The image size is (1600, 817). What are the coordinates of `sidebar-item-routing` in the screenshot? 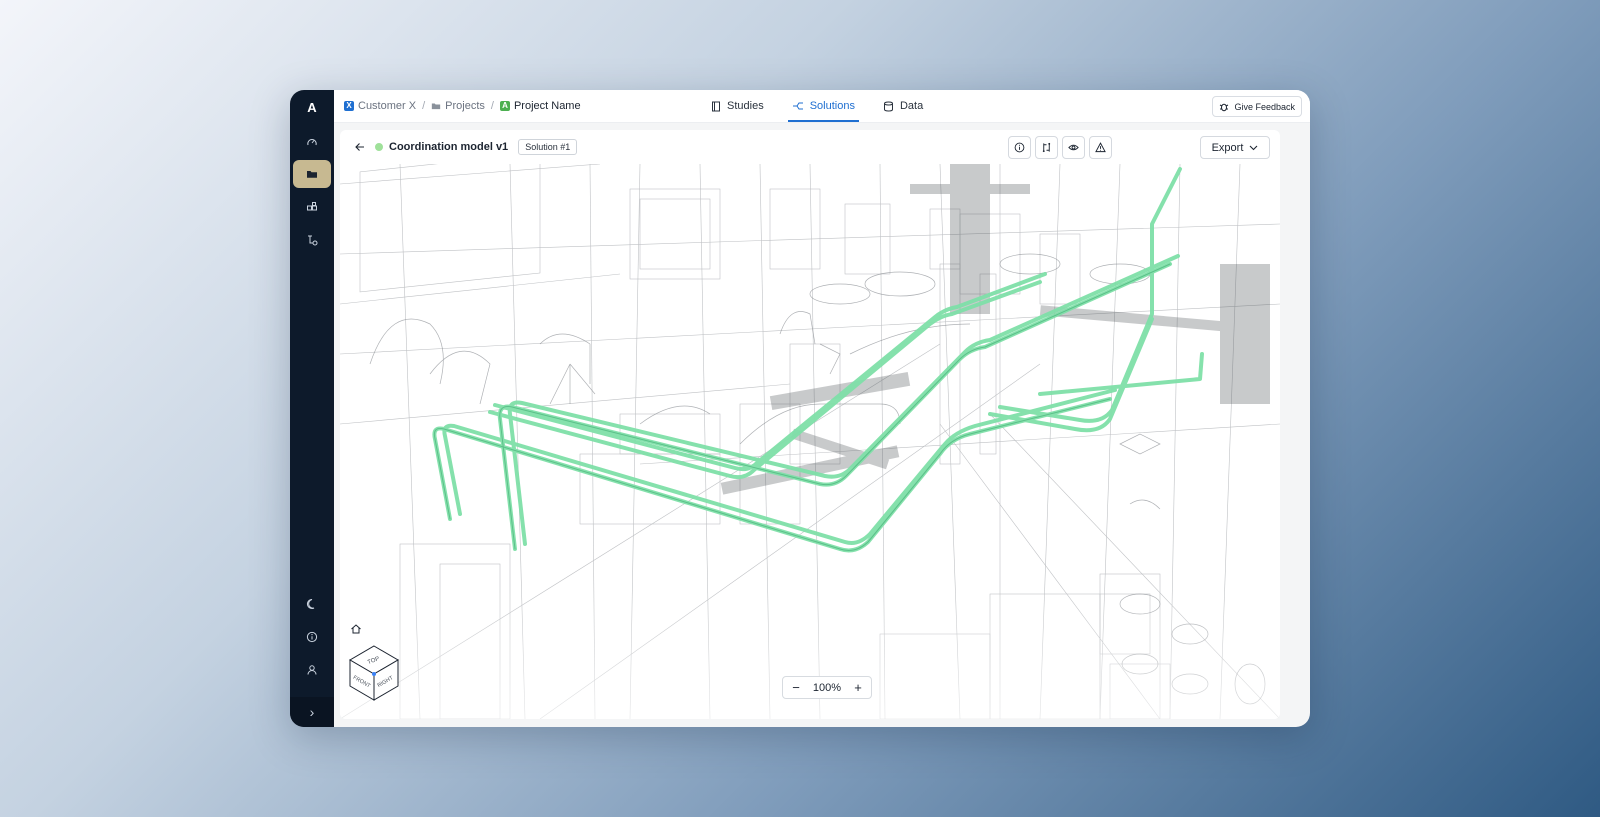 It's located at (312, 240).